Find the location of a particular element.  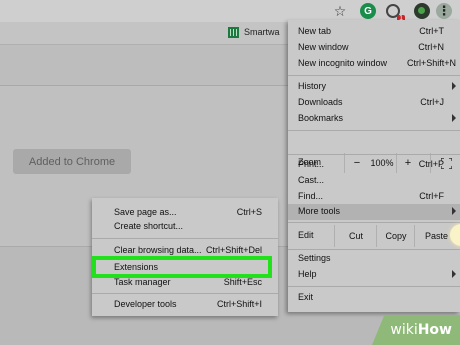

menu-item-label: History is located at coordinates (312, 86).